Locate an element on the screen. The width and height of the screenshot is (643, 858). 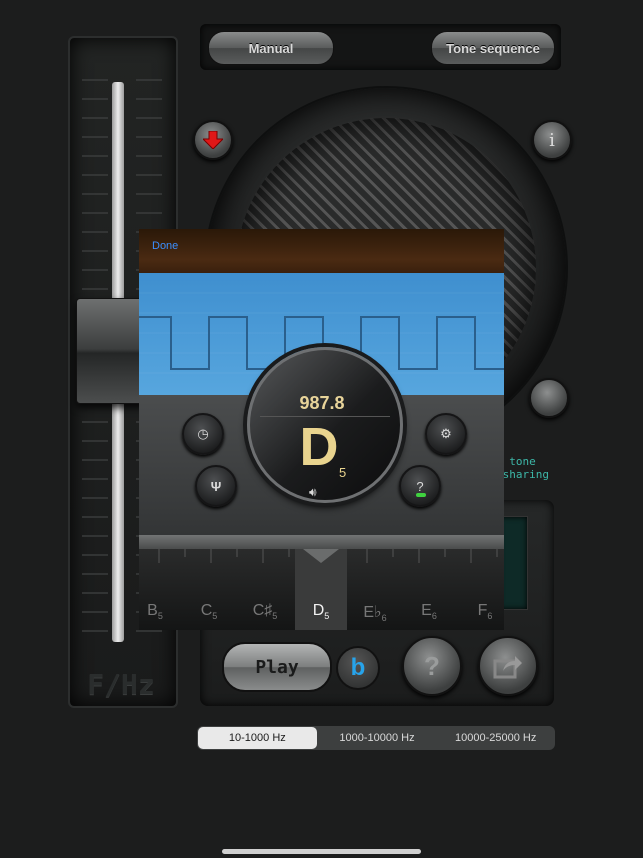
info-button: i is located at coordinates (552, 140).